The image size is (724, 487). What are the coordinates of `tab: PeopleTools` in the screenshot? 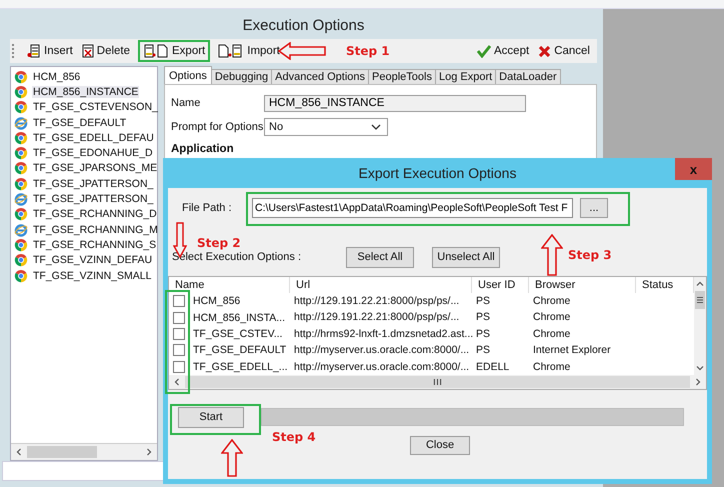 It's located at (402, 76).